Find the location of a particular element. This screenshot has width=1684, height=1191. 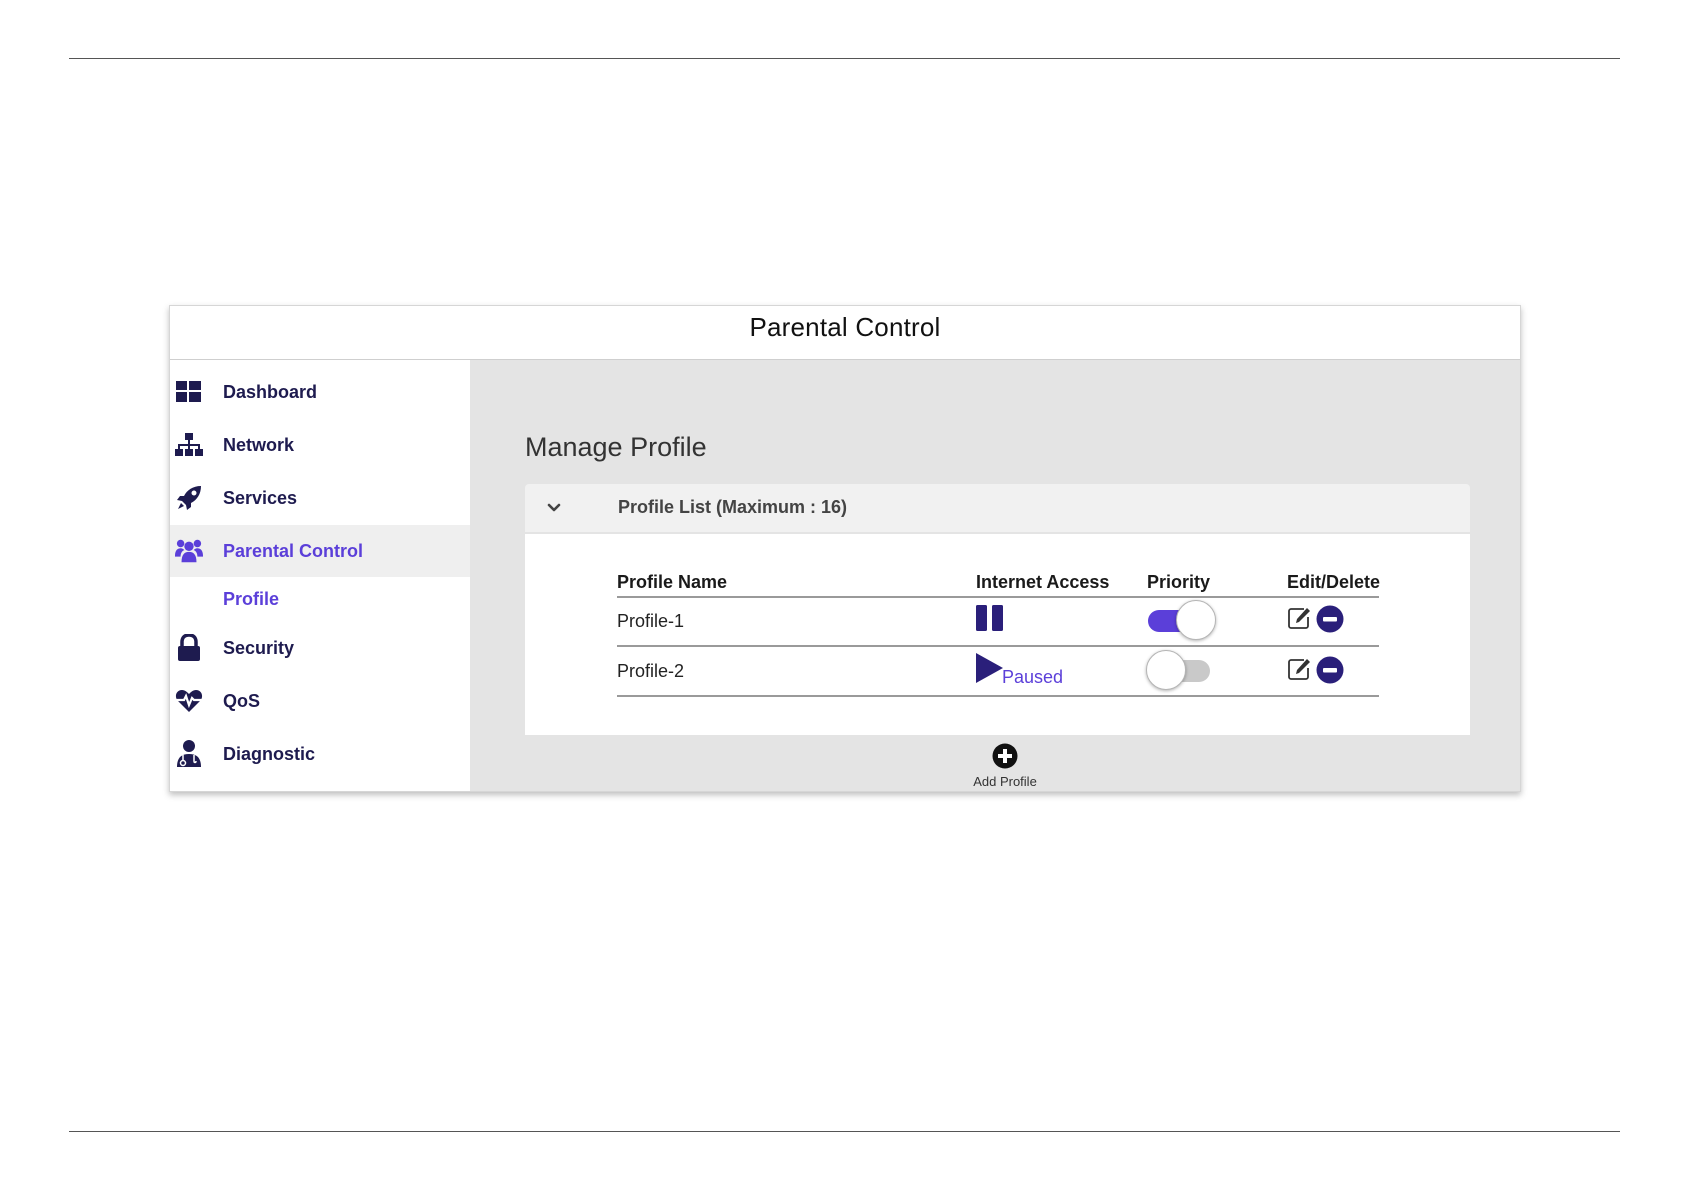

profile-list-header: Profile List (Maximum : 16) is located at coordinates (997, 508).